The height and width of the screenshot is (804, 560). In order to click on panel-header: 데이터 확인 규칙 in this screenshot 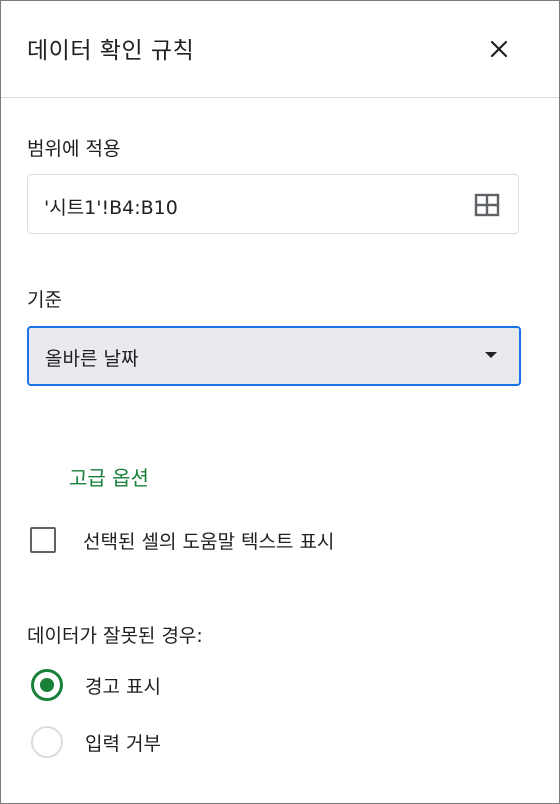, I will do `click(280, 49)`.